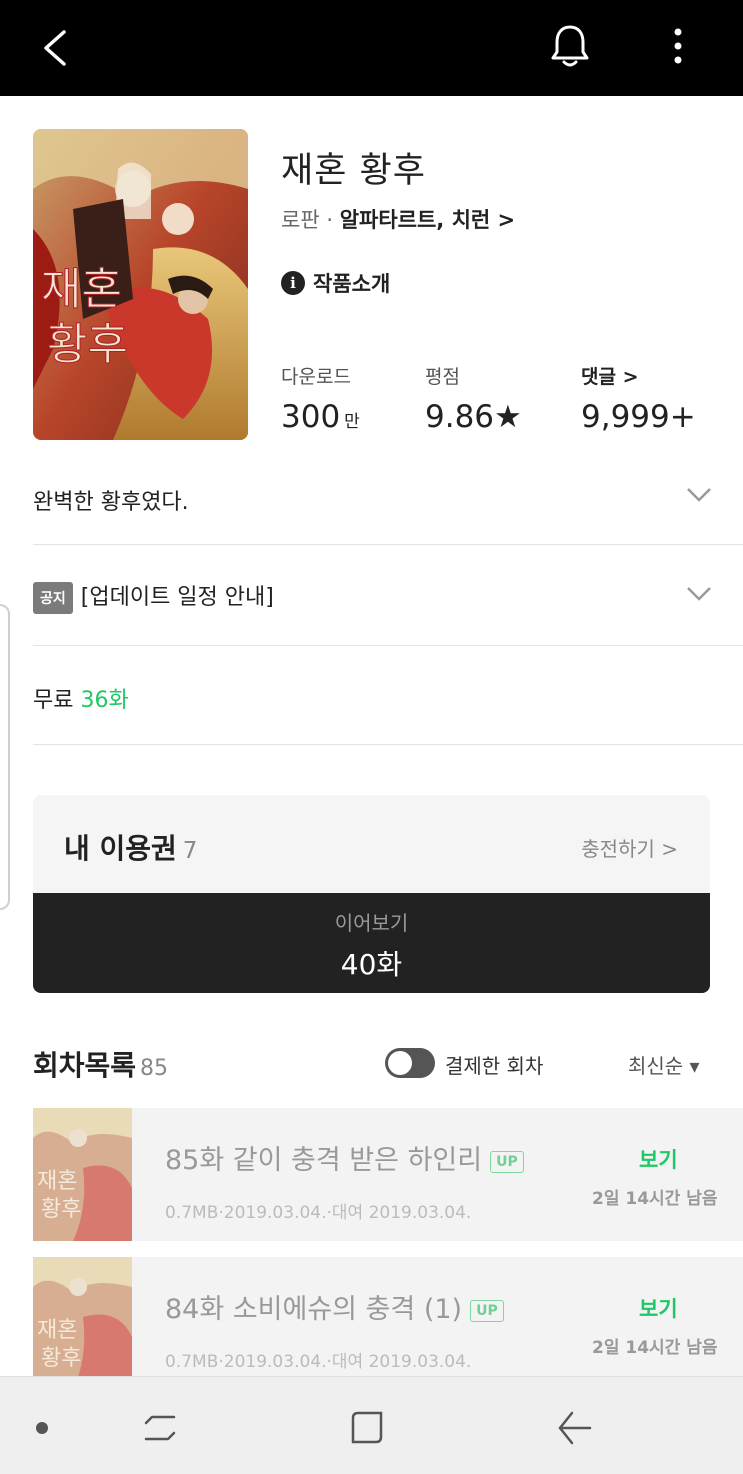 The image size is (743, 1474). I want to click on bell-icon, so click(570, 46).